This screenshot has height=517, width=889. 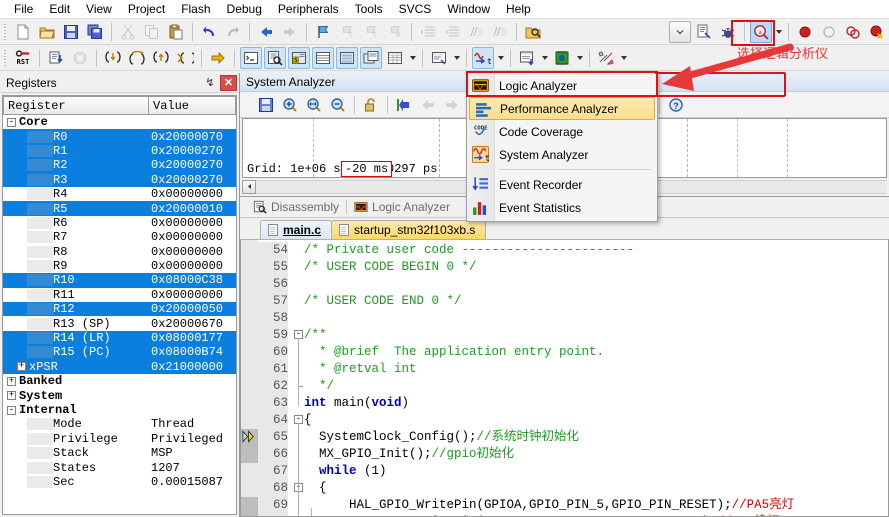 I want to click on zoom-fit-icon, so click(x=314, y=105).